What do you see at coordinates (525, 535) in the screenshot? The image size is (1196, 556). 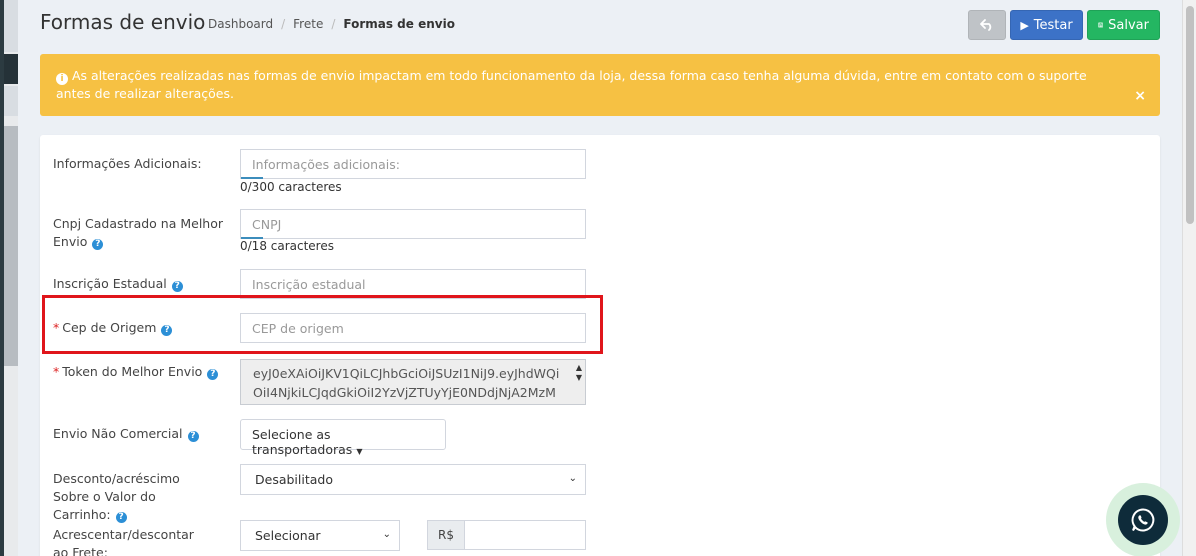 I see `frete-value-input` at bounding box center [525, 535].